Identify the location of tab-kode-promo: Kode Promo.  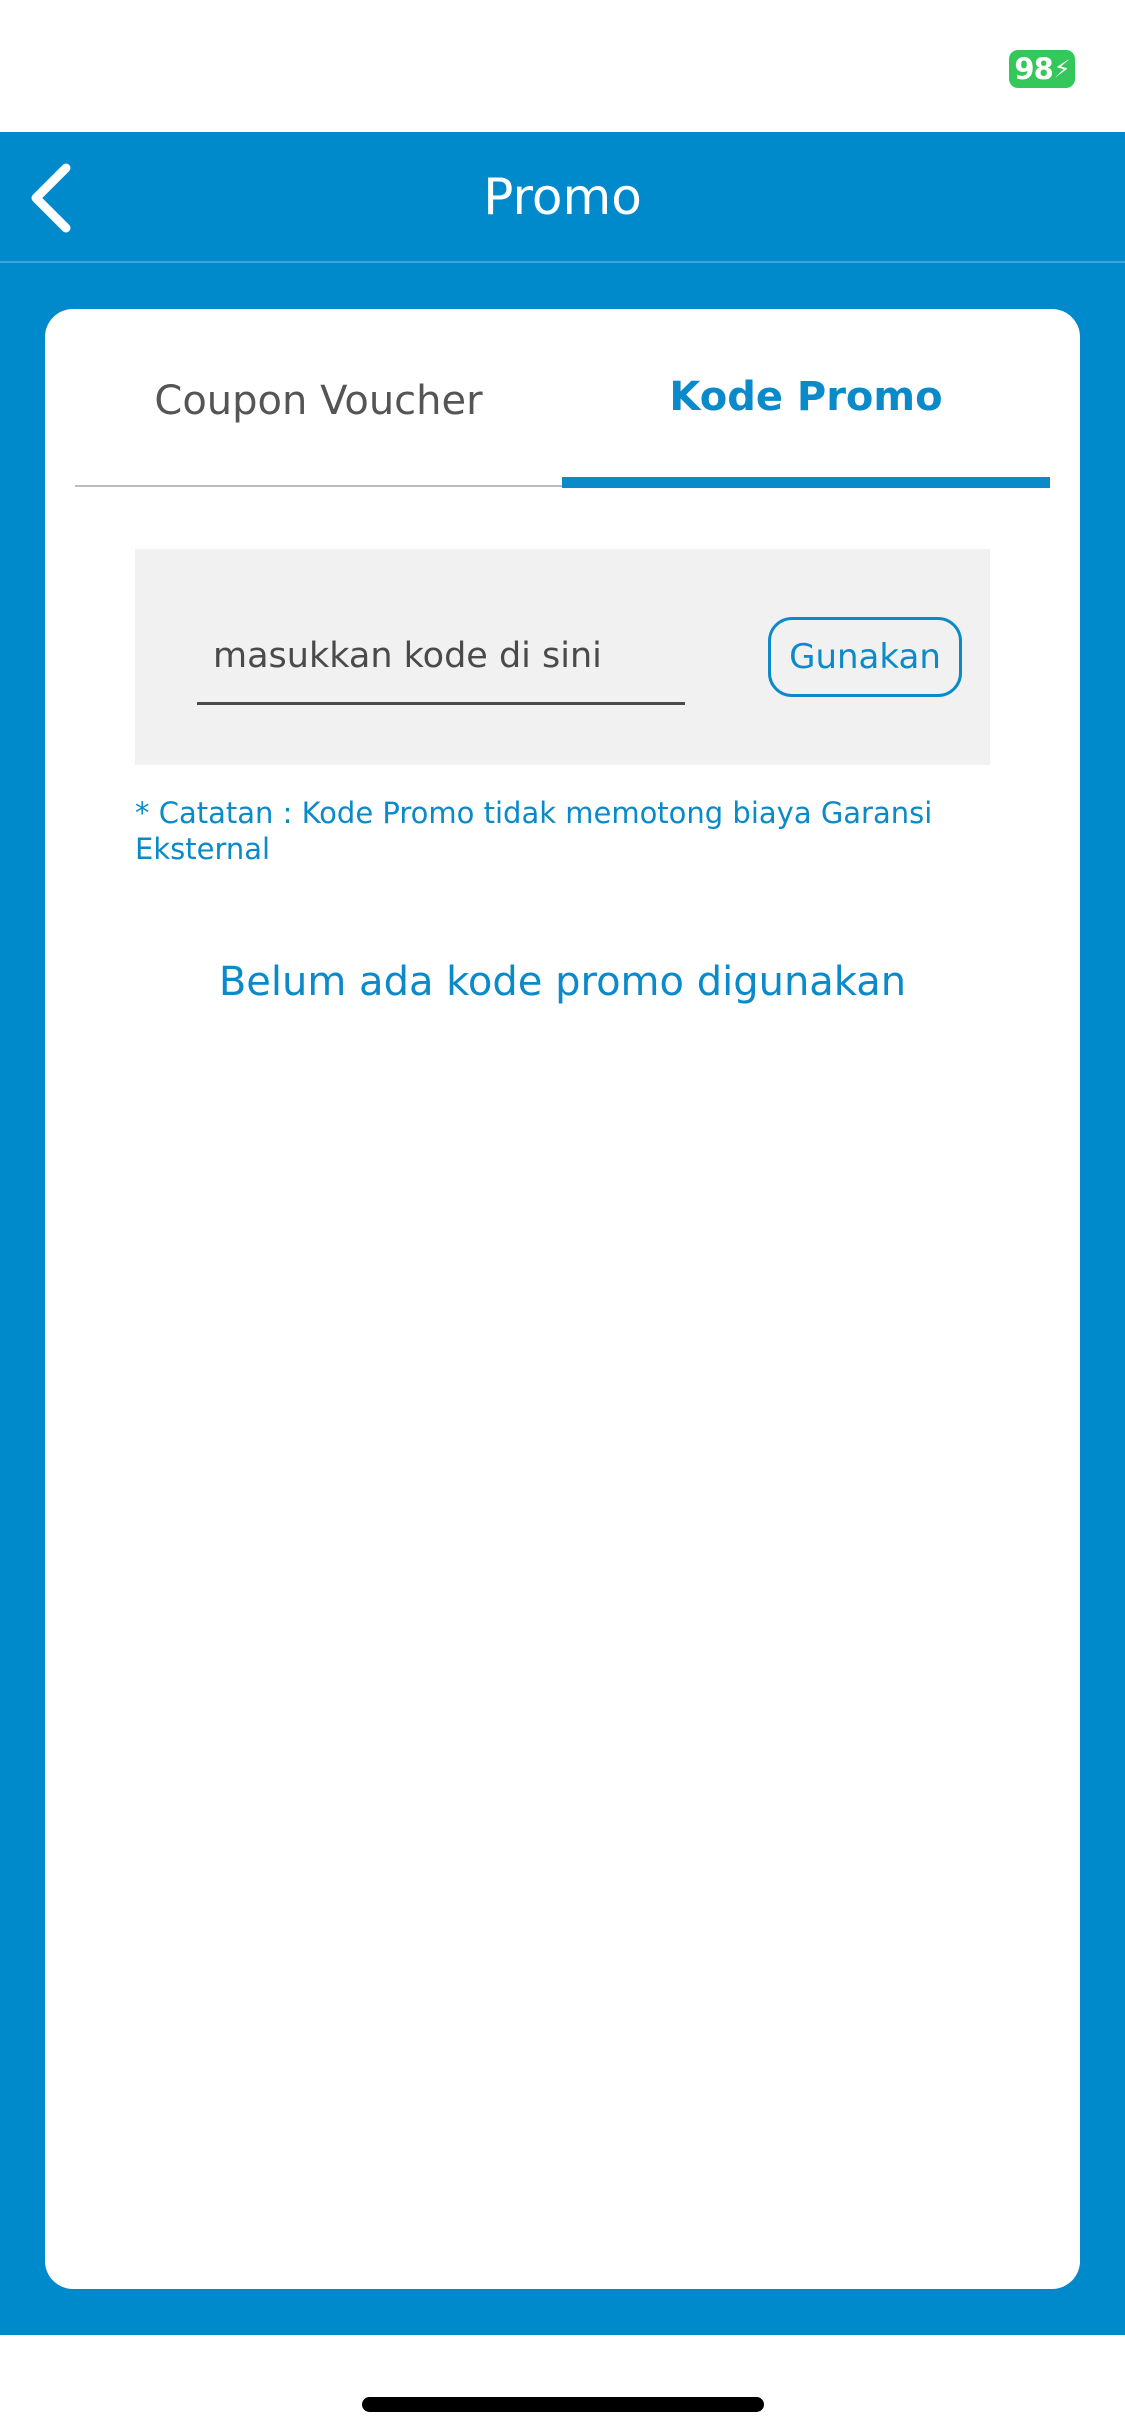
(806, 398).